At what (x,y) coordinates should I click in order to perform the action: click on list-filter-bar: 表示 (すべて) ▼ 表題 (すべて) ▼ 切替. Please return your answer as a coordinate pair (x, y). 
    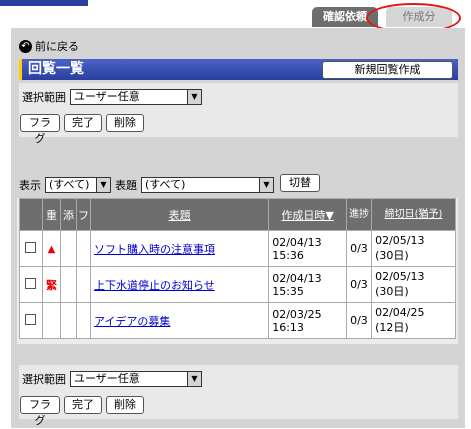
    Looking at the image, I should click on (237, 184).